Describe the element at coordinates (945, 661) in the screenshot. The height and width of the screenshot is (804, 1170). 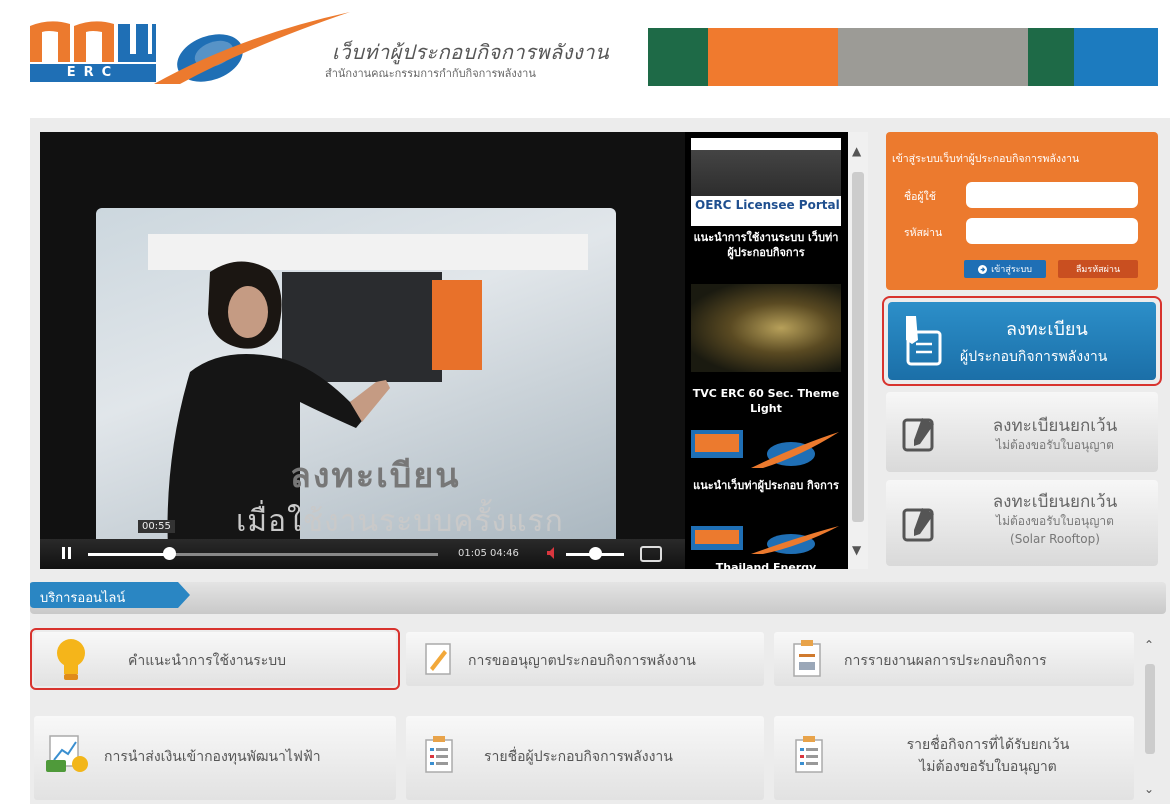
I see `service-item-label: การรายงานผลการประกอบกิจการ` at that location.